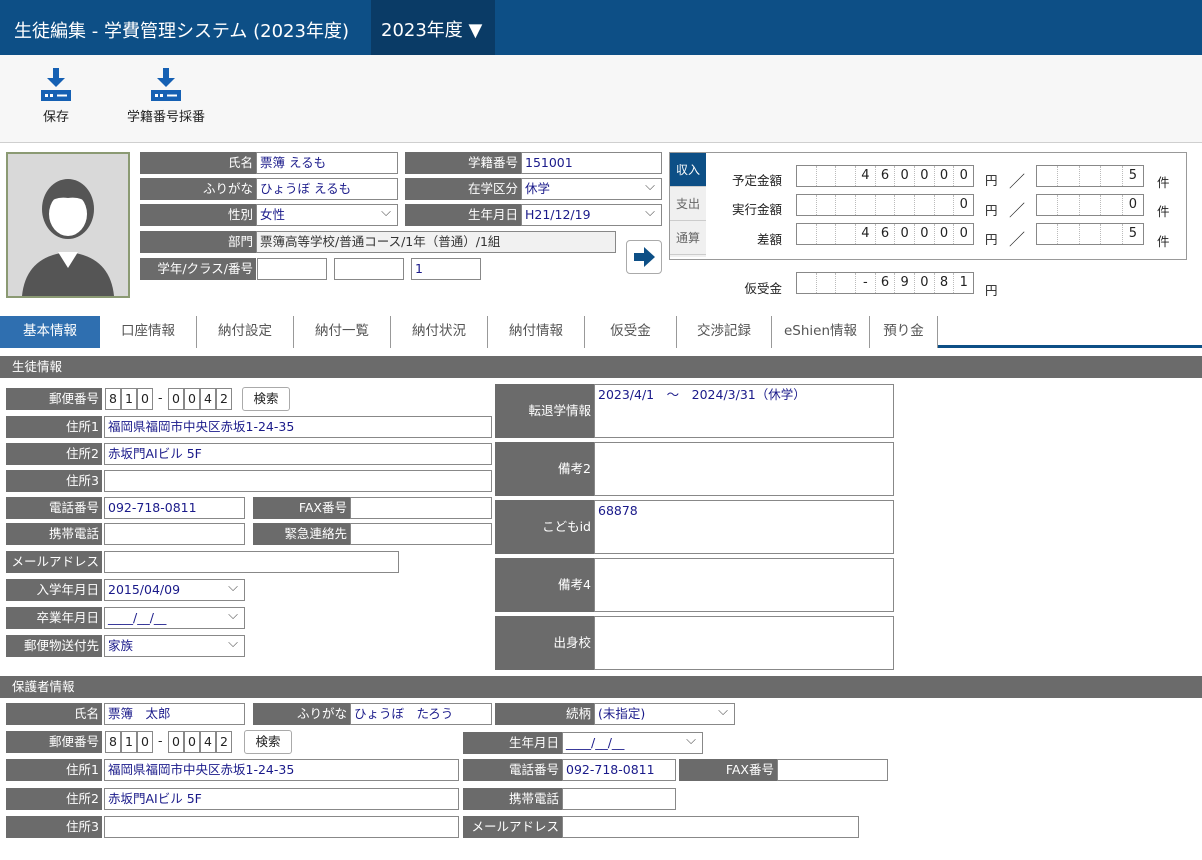 This screenshot has height=860, width=1202. I want to click on tab-account: 口座情報, so click(148, 332).